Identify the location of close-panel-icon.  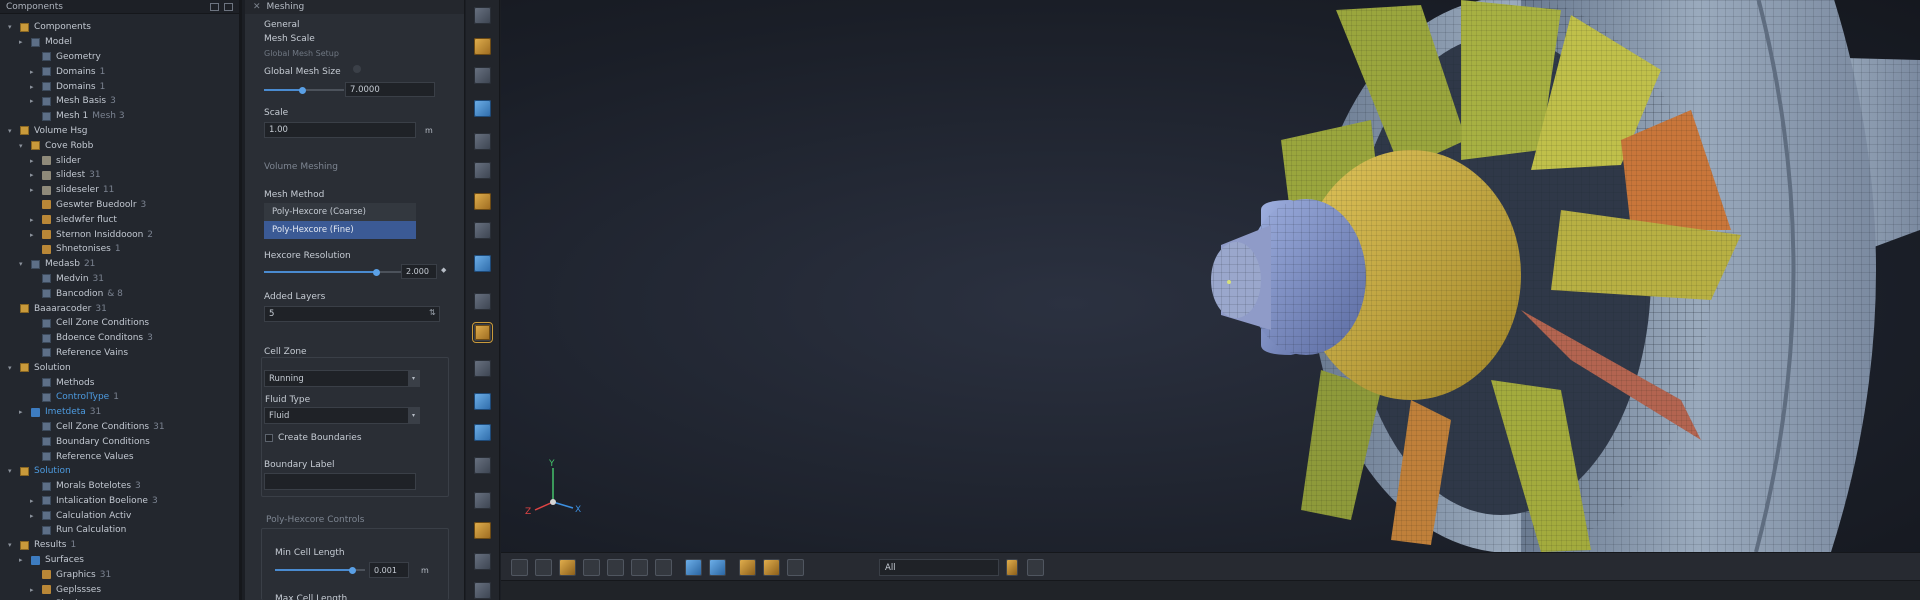
(228, 6).